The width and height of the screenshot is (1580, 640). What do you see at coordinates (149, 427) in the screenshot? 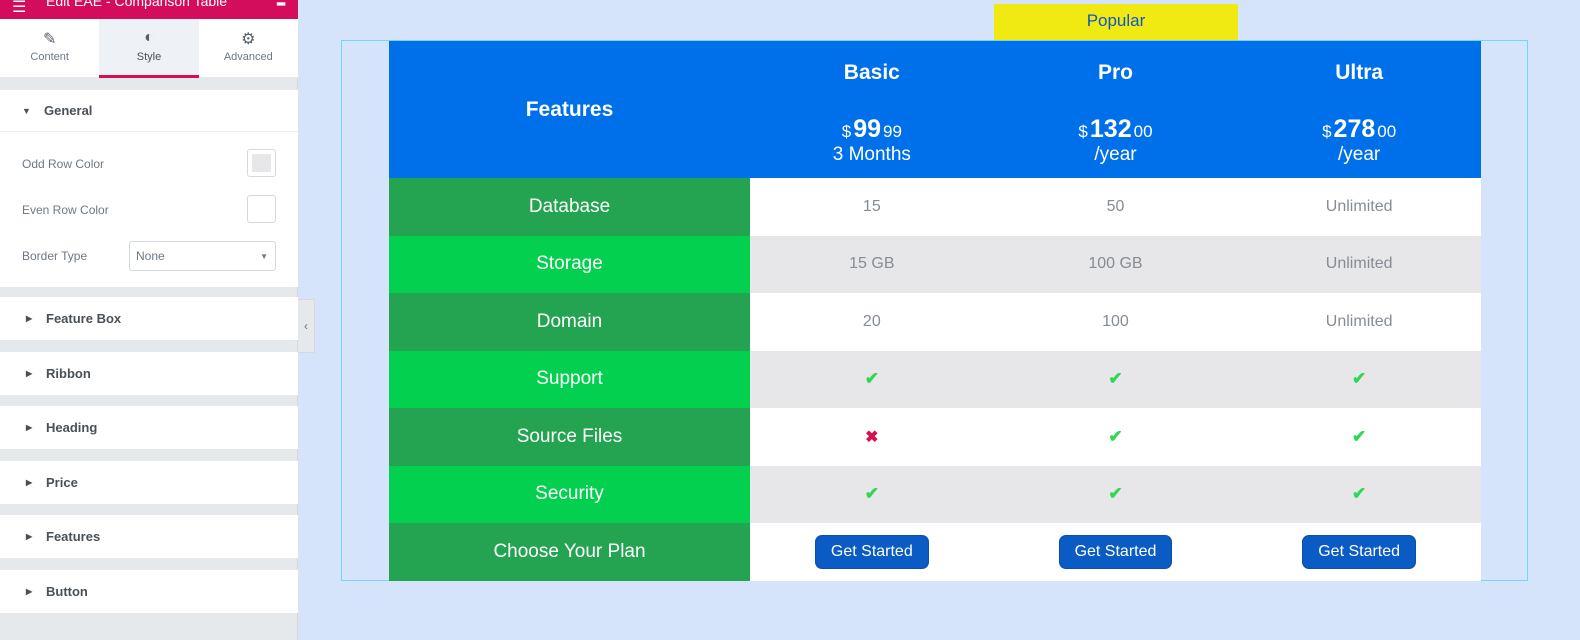
I see `heading-section: ▶ Heading` at bounding box center [149, 427].